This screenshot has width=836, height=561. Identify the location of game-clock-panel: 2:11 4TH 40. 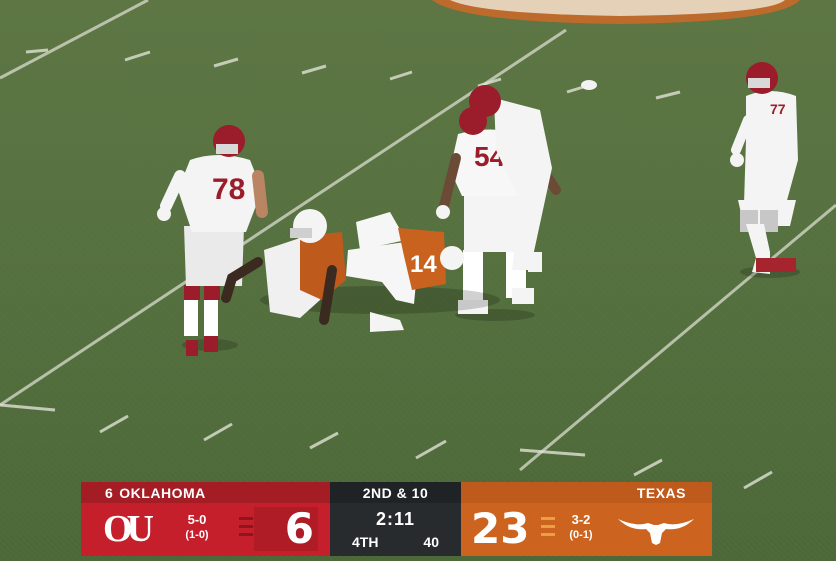
(395, 529).